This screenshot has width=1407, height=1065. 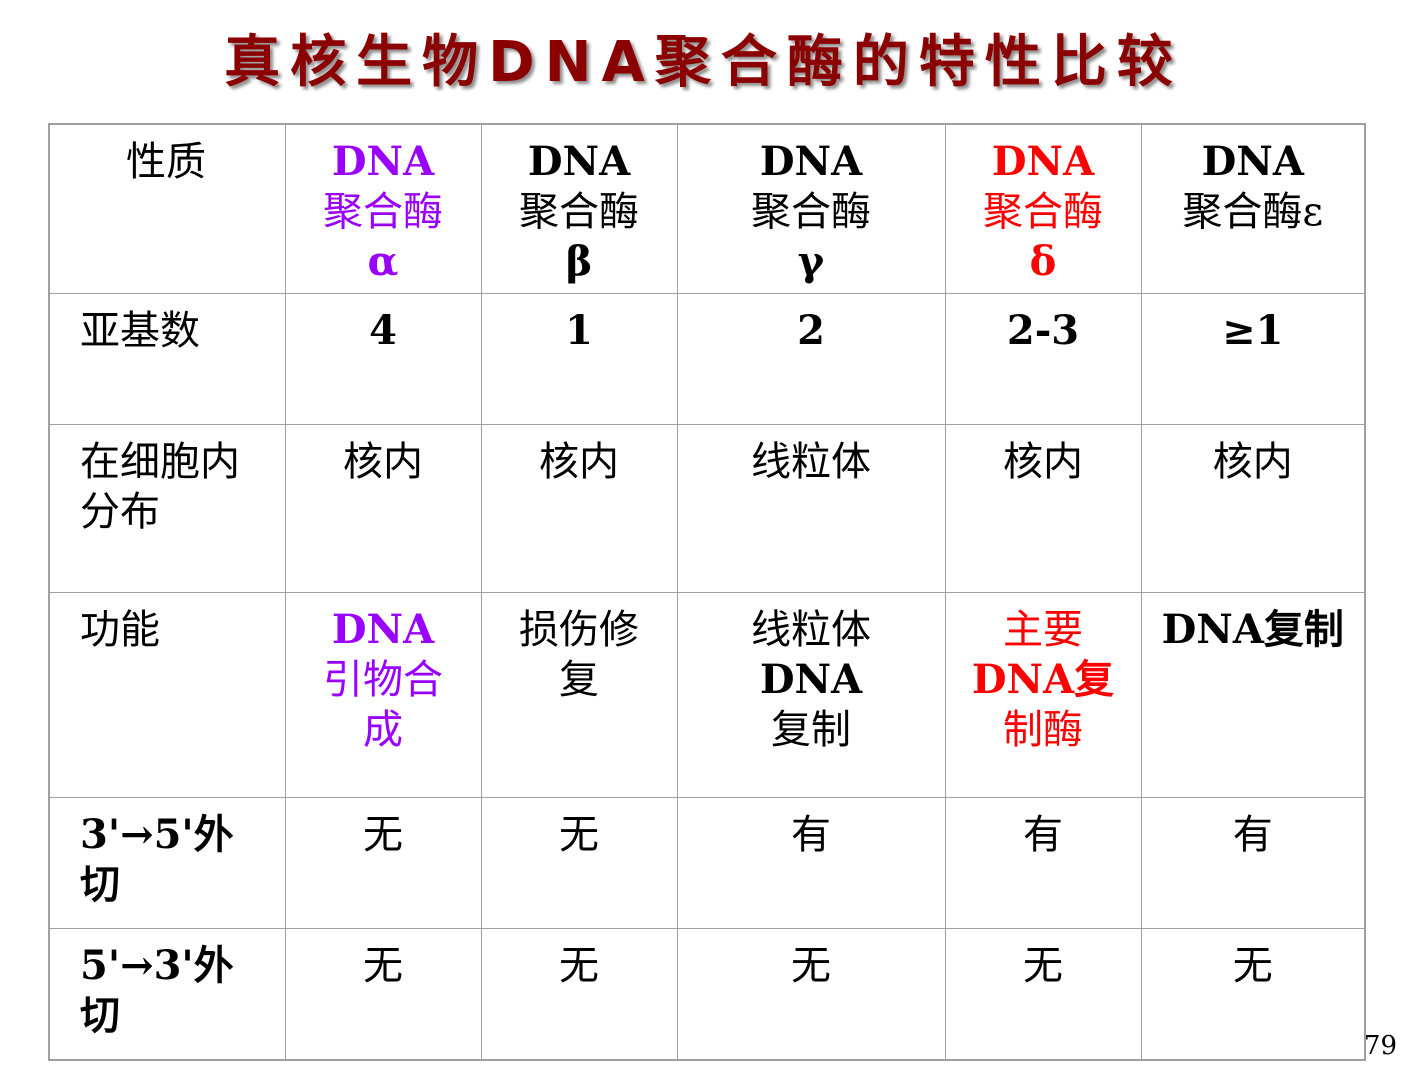 What do you see at coordinates (1252, 161) in the screenshot?
I see `header-epsilon-line1: DNA` at bounding box center [1252, 161].